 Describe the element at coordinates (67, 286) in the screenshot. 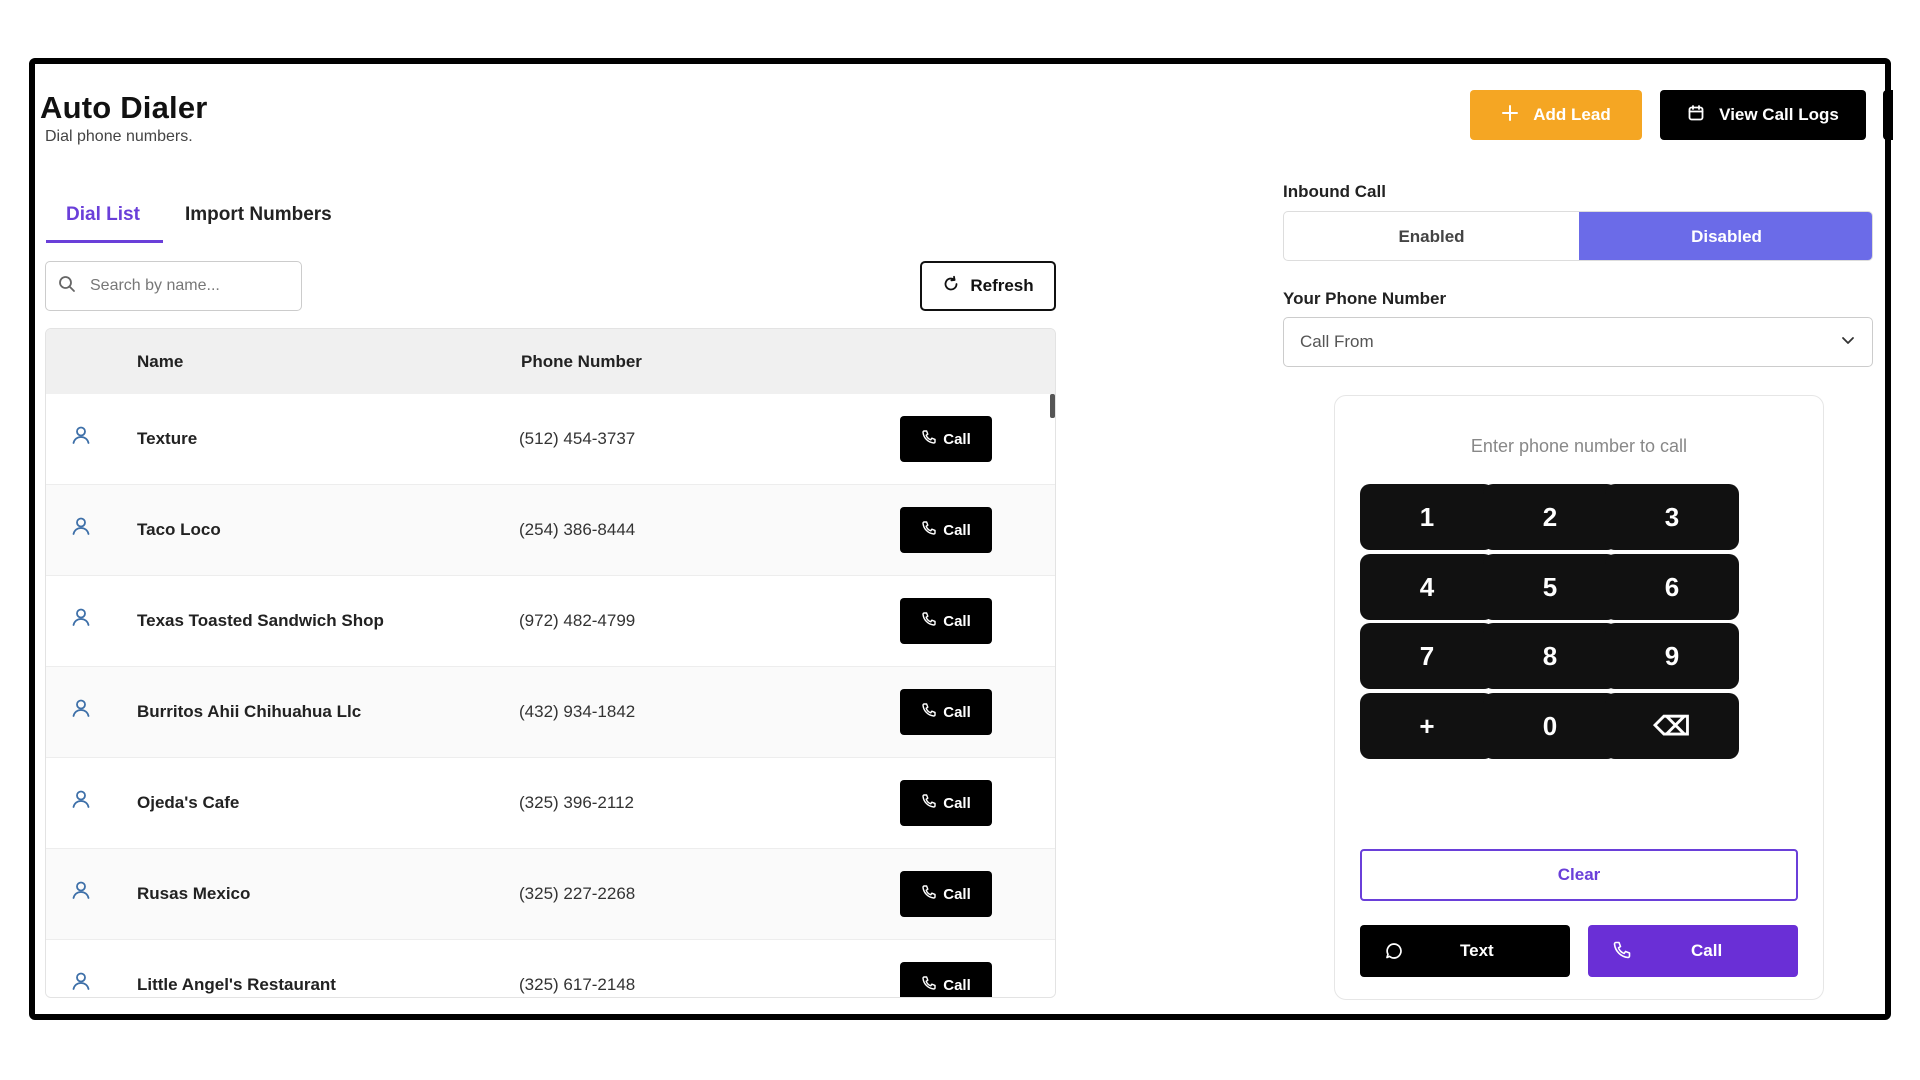

I see `search-icon` at that location.